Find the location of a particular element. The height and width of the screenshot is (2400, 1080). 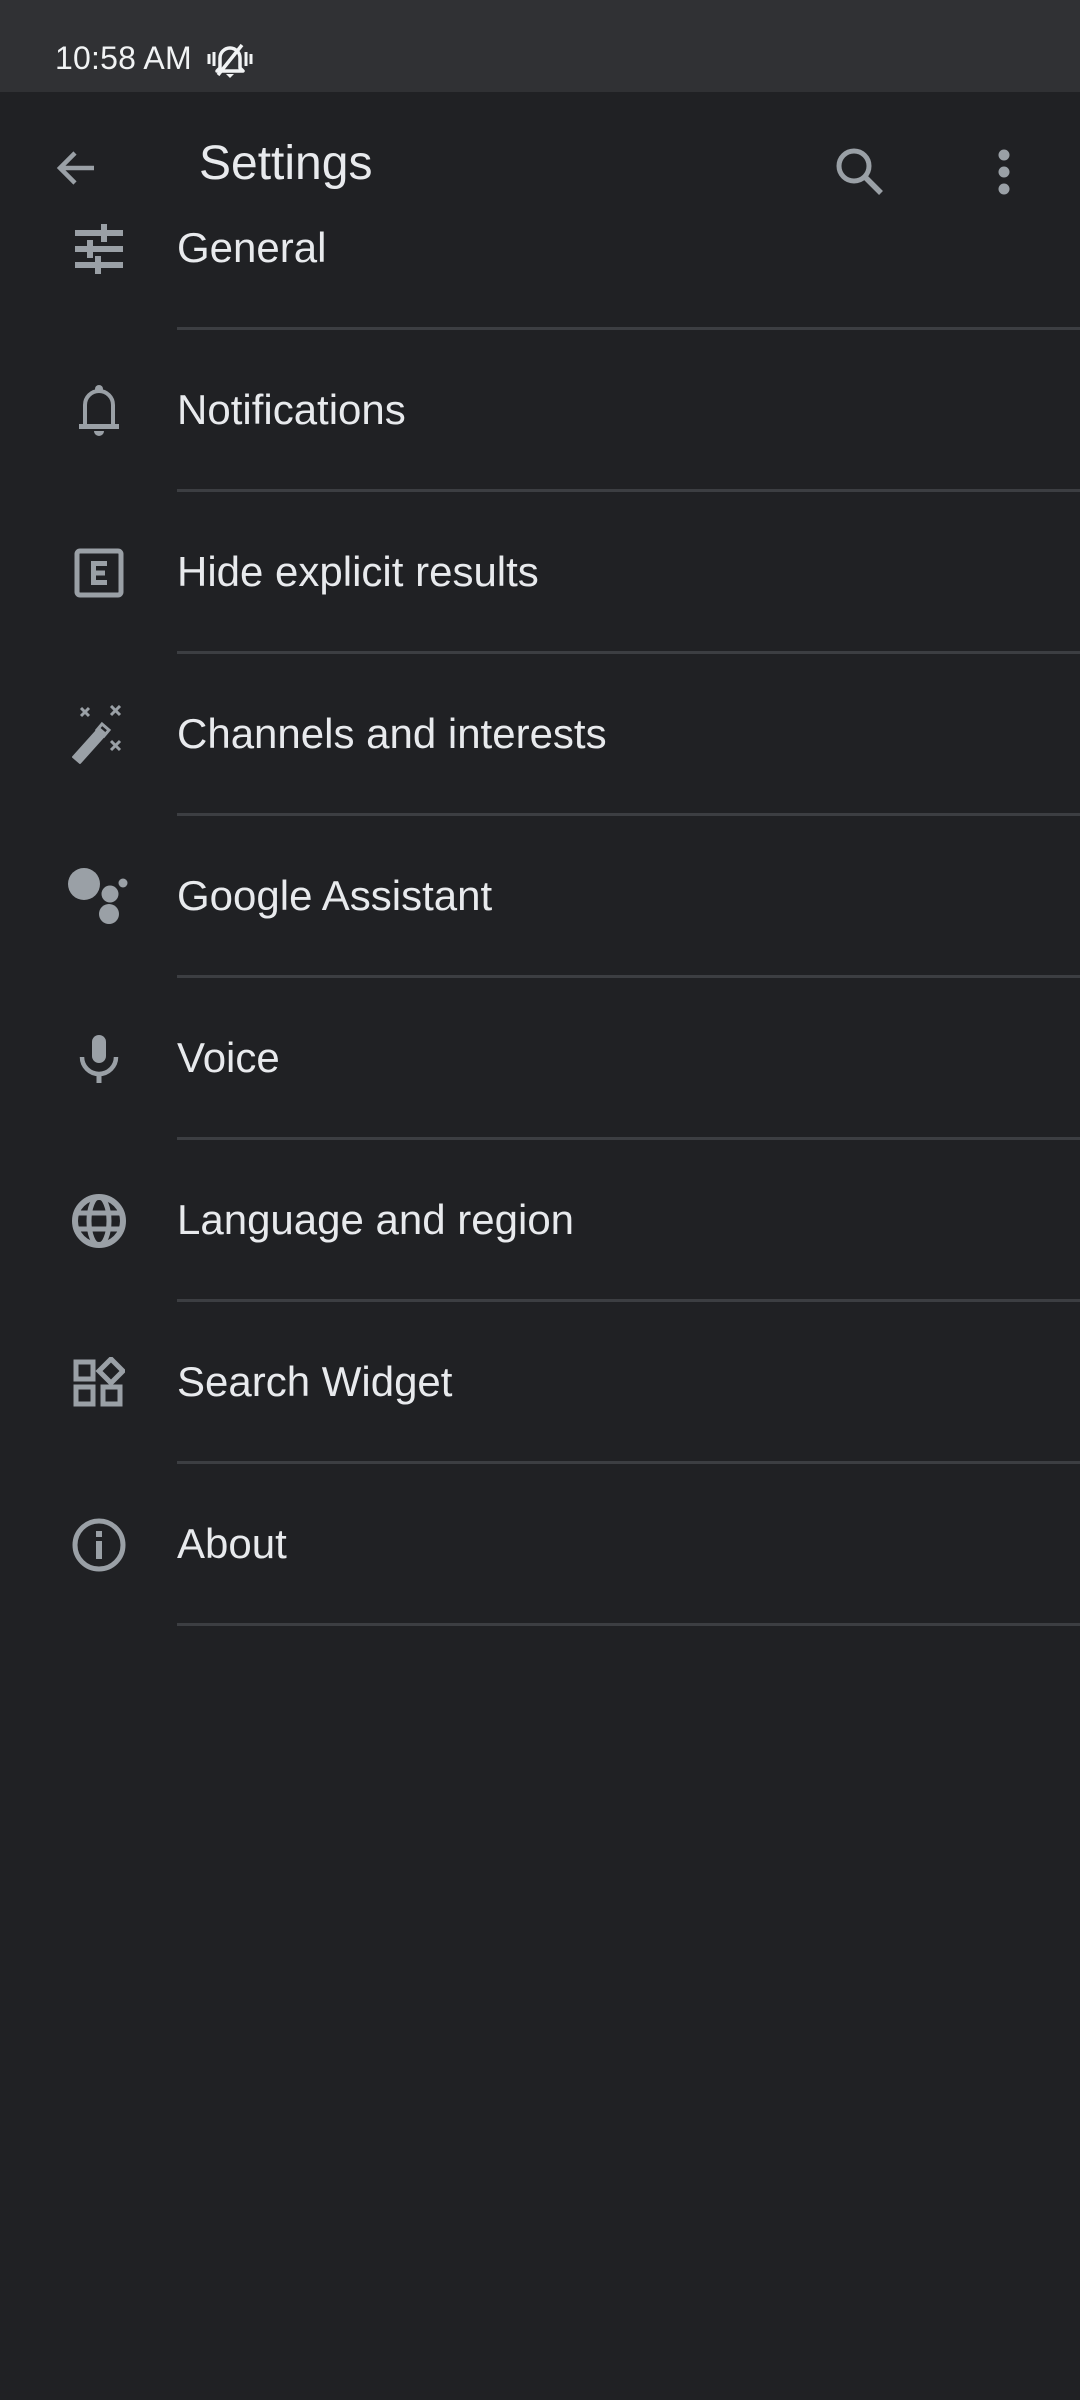

divider is located at coordinates (628, 1624).